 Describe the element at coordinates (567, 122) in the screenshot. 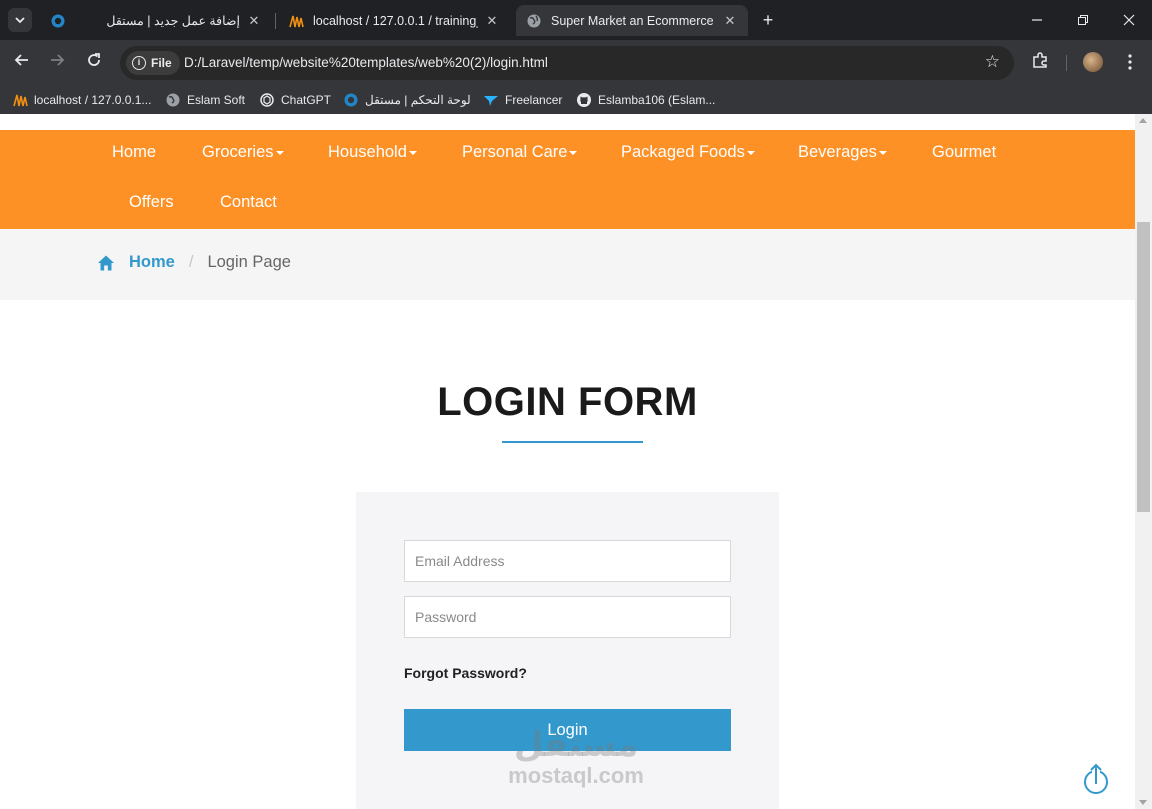

I see `page-top-gap` at that location.